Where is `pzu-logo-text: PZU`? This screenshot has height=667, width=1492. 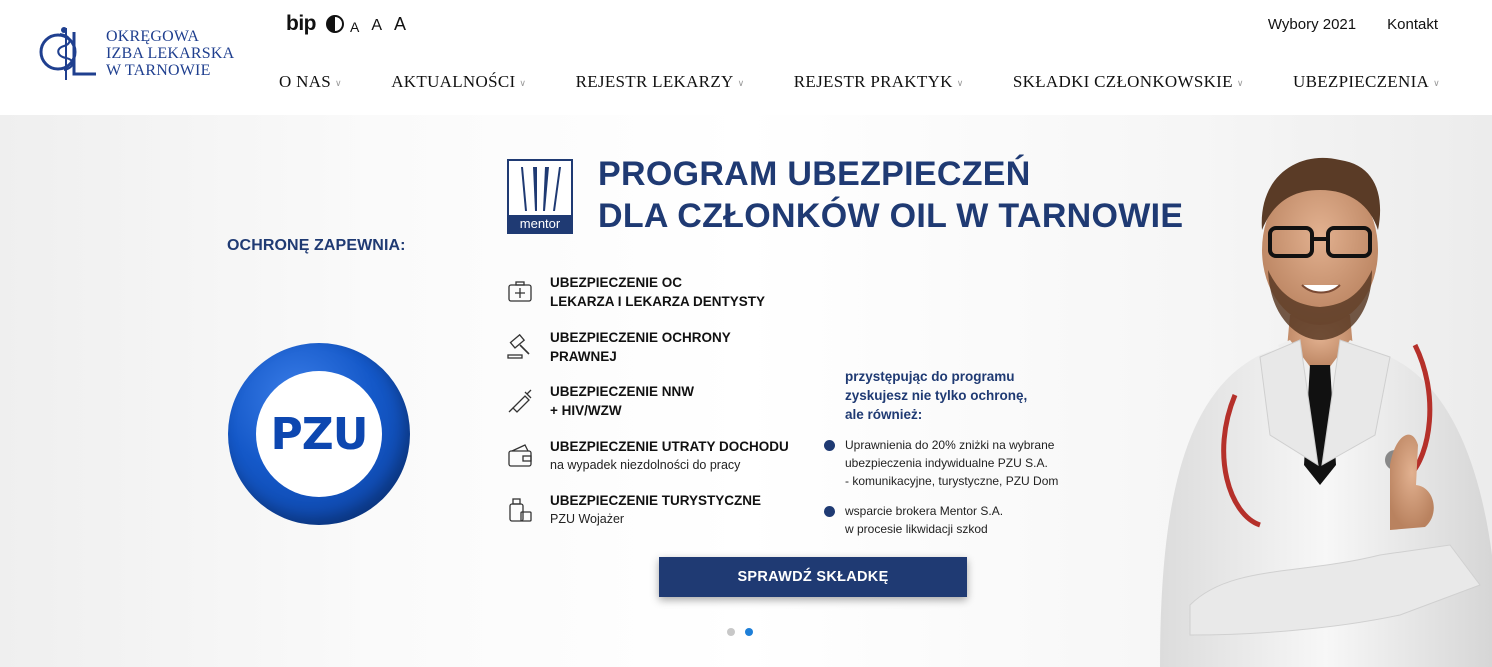
pzu-logo-text: PZU is located at coordinates (319, 434).